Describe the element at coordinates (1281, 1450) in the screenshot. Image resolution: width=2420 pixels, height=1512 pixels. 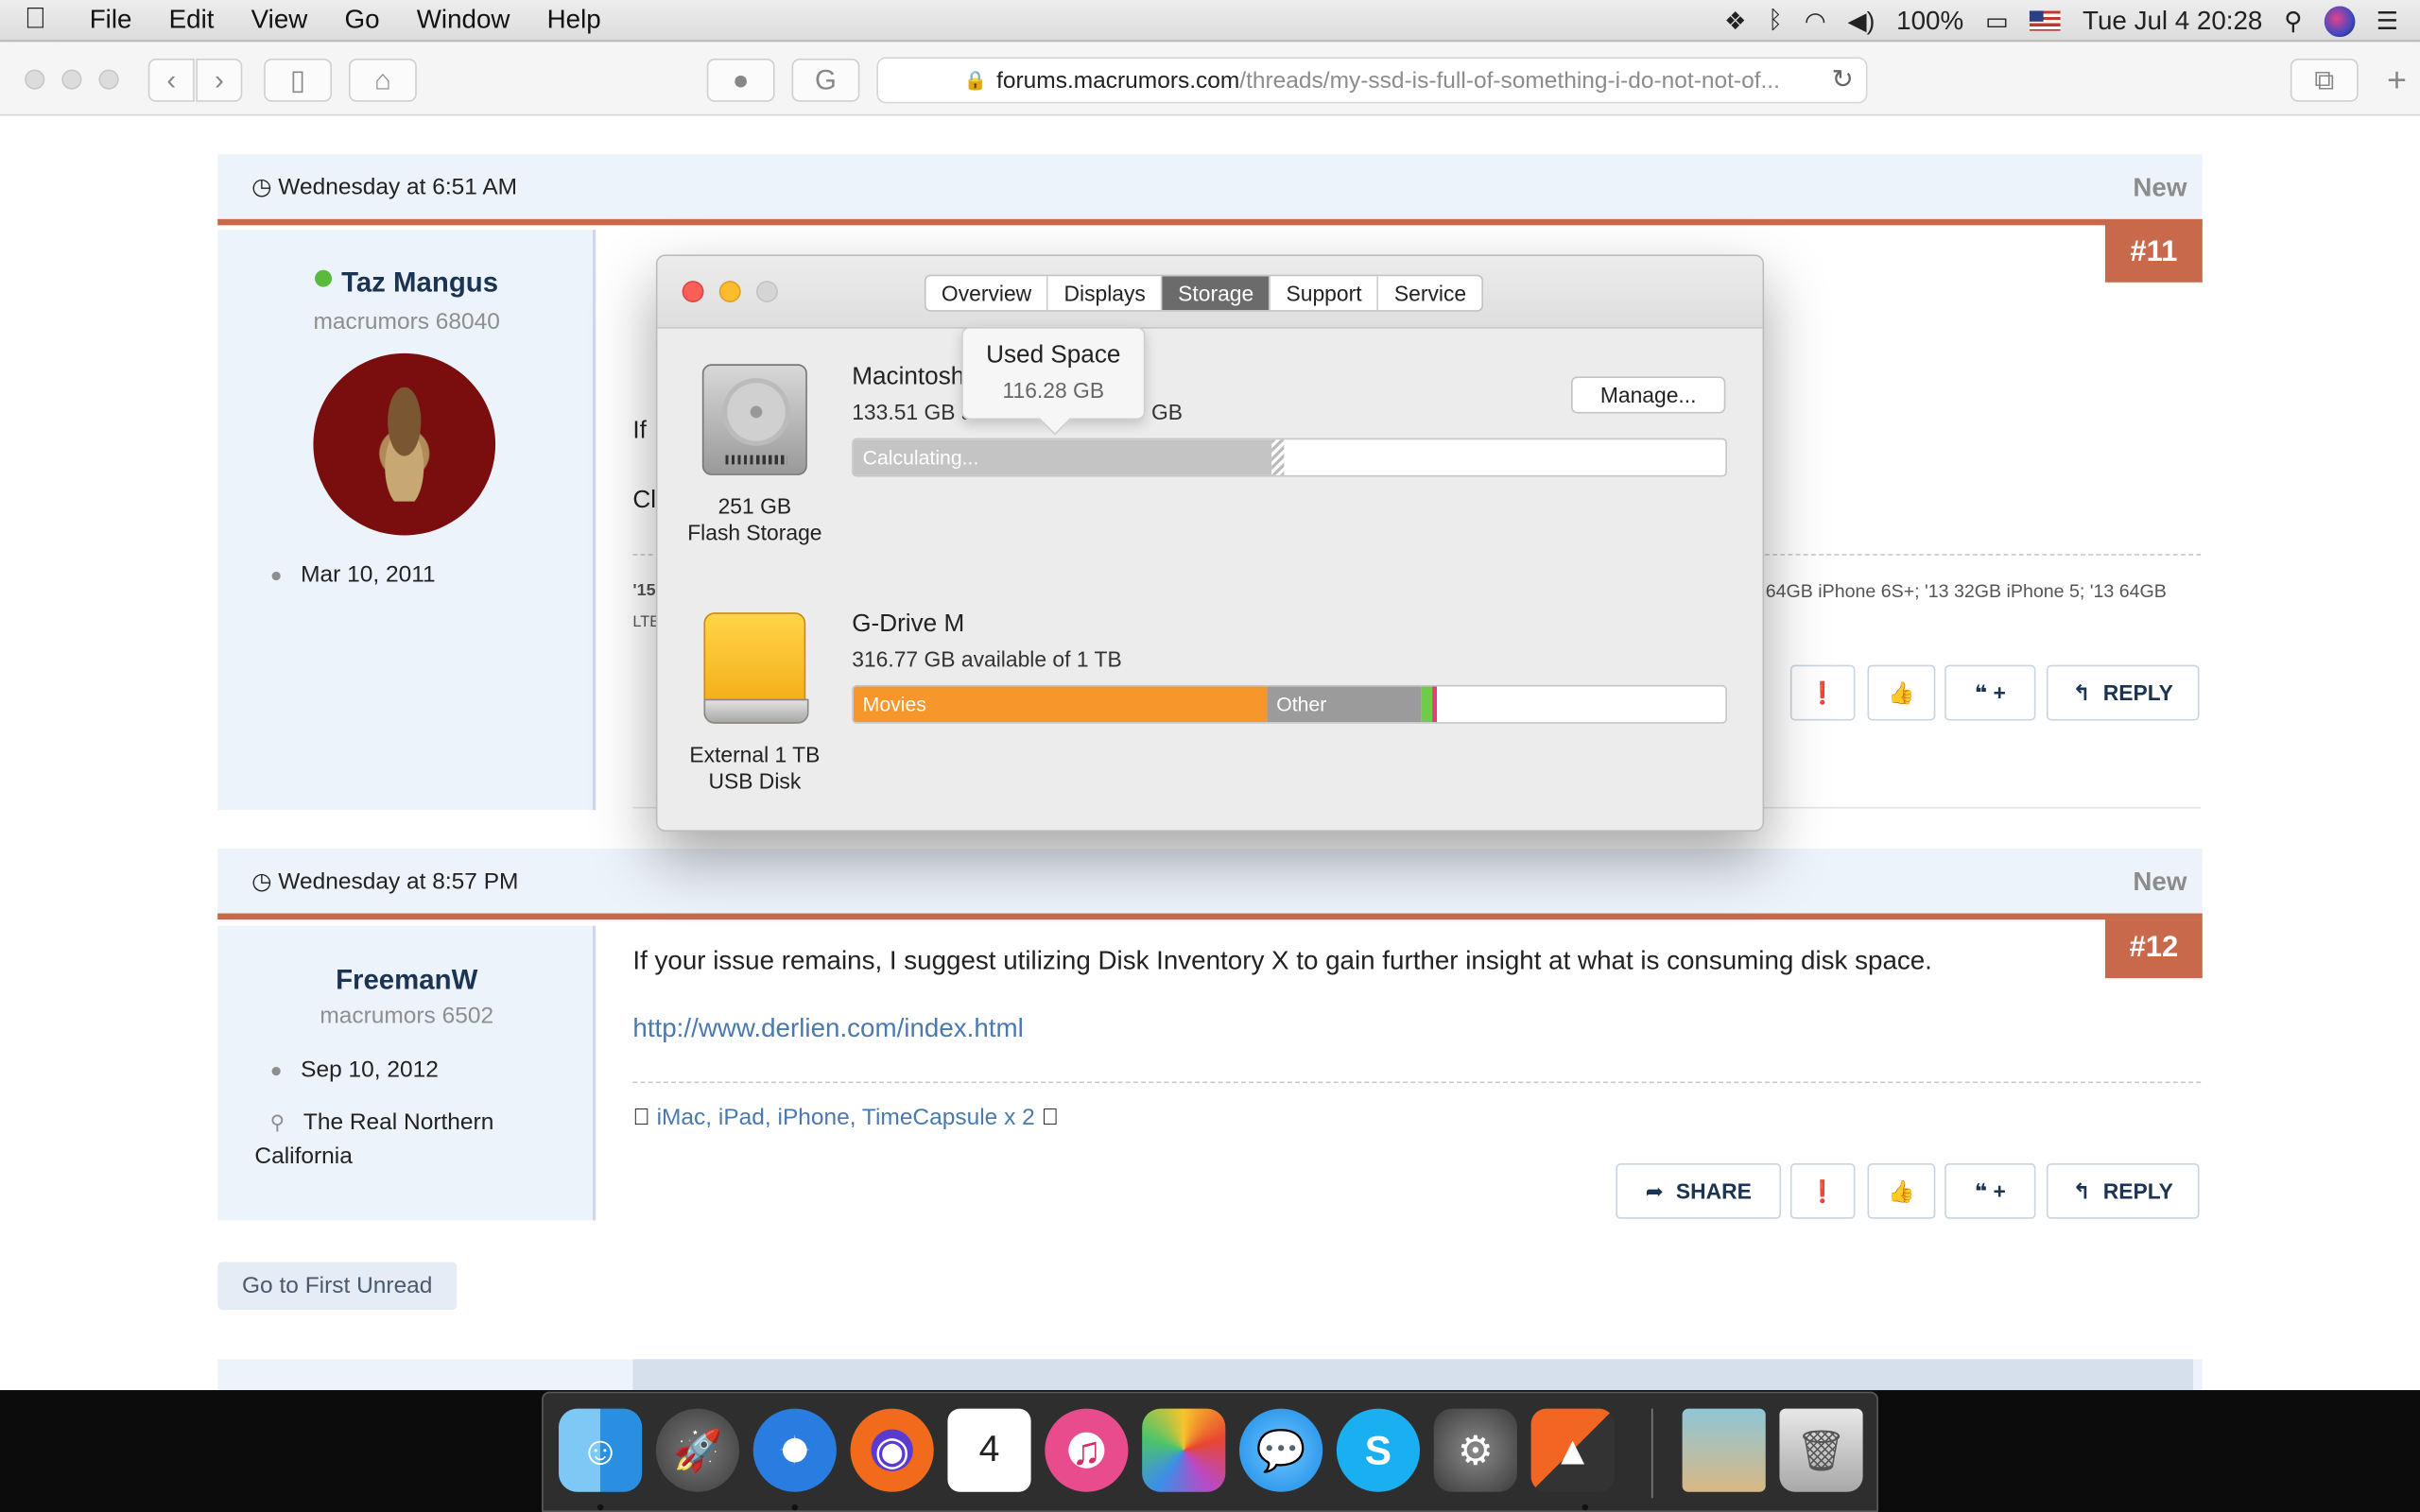
I see `messages-icon: 💬` at that location.